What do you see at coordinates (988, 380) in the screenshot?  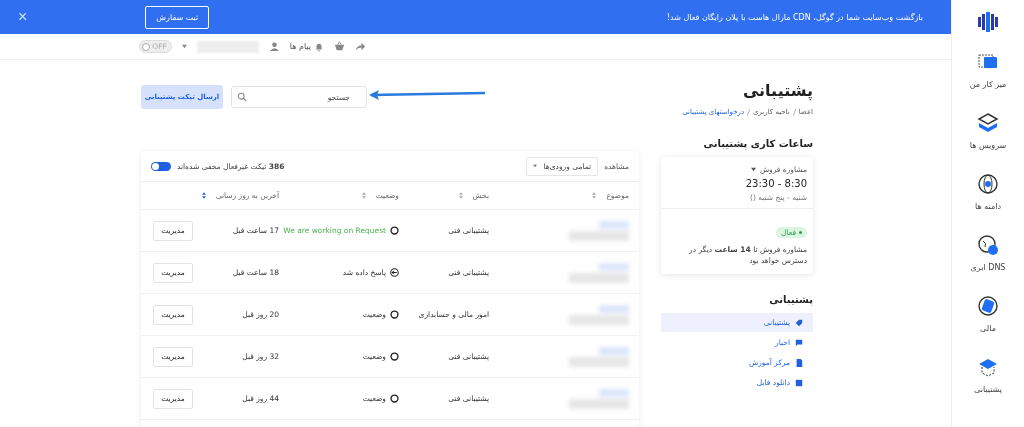 I see `sidebar-item: پشتیبانی` at bounding box center [988, 380].